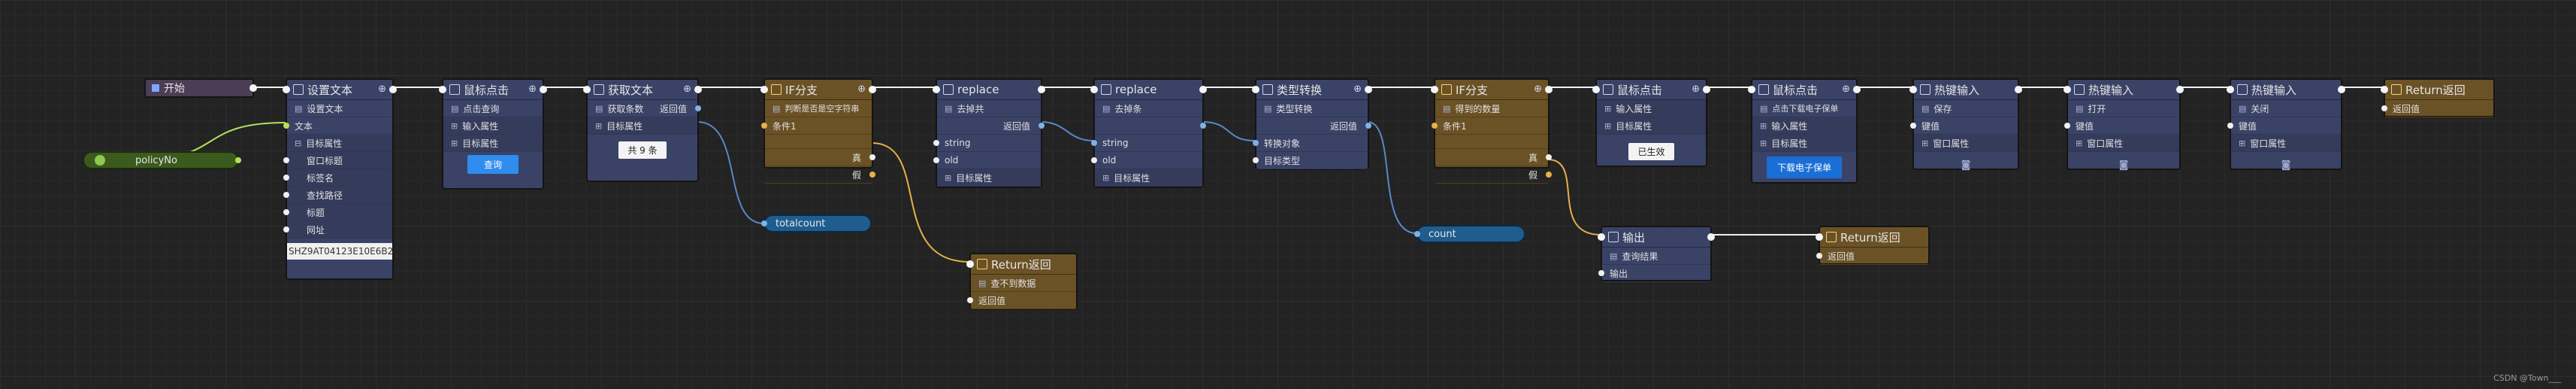 The width and height of the screenshot is (2576, 389). Describe the element at coordinates (493, 134) in the screenshot. I see `mouse-click-node: 鼠标点击 ⊕ ▤ 点击查询 ⊞ 输入属性 ⊞ 目标属性 查询` at that location.